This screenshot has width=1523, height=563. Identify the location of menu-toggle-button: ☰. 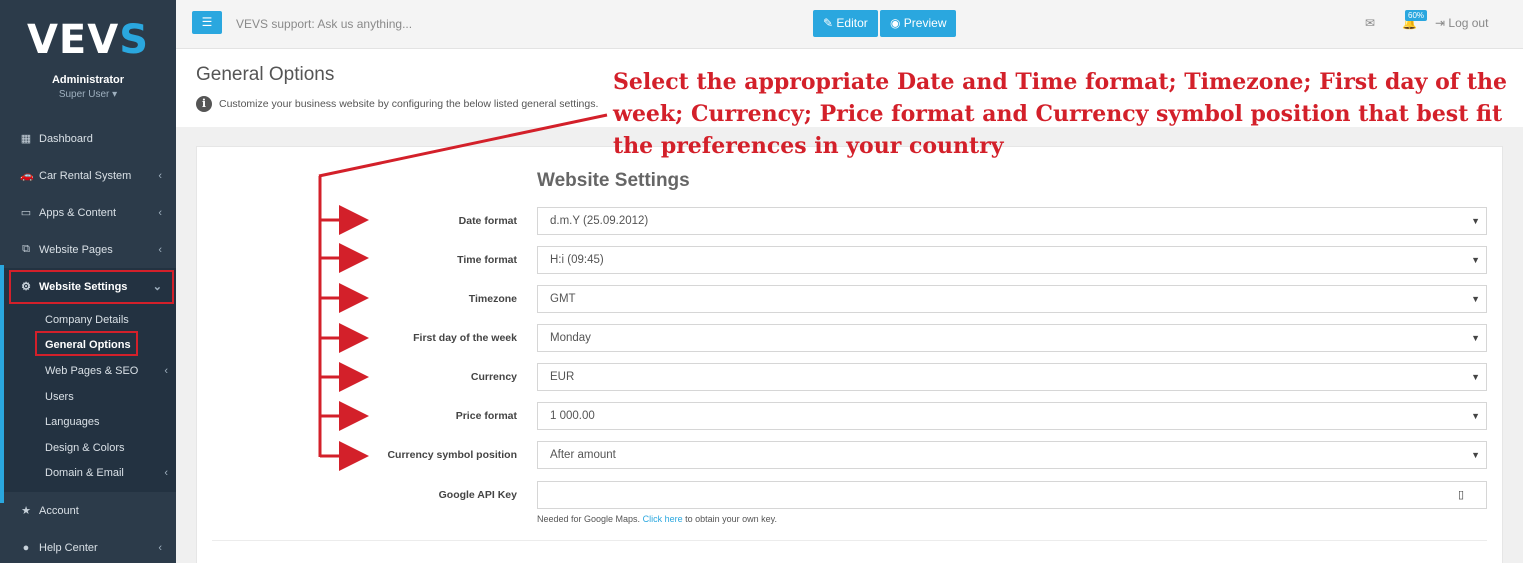
(207, 22).